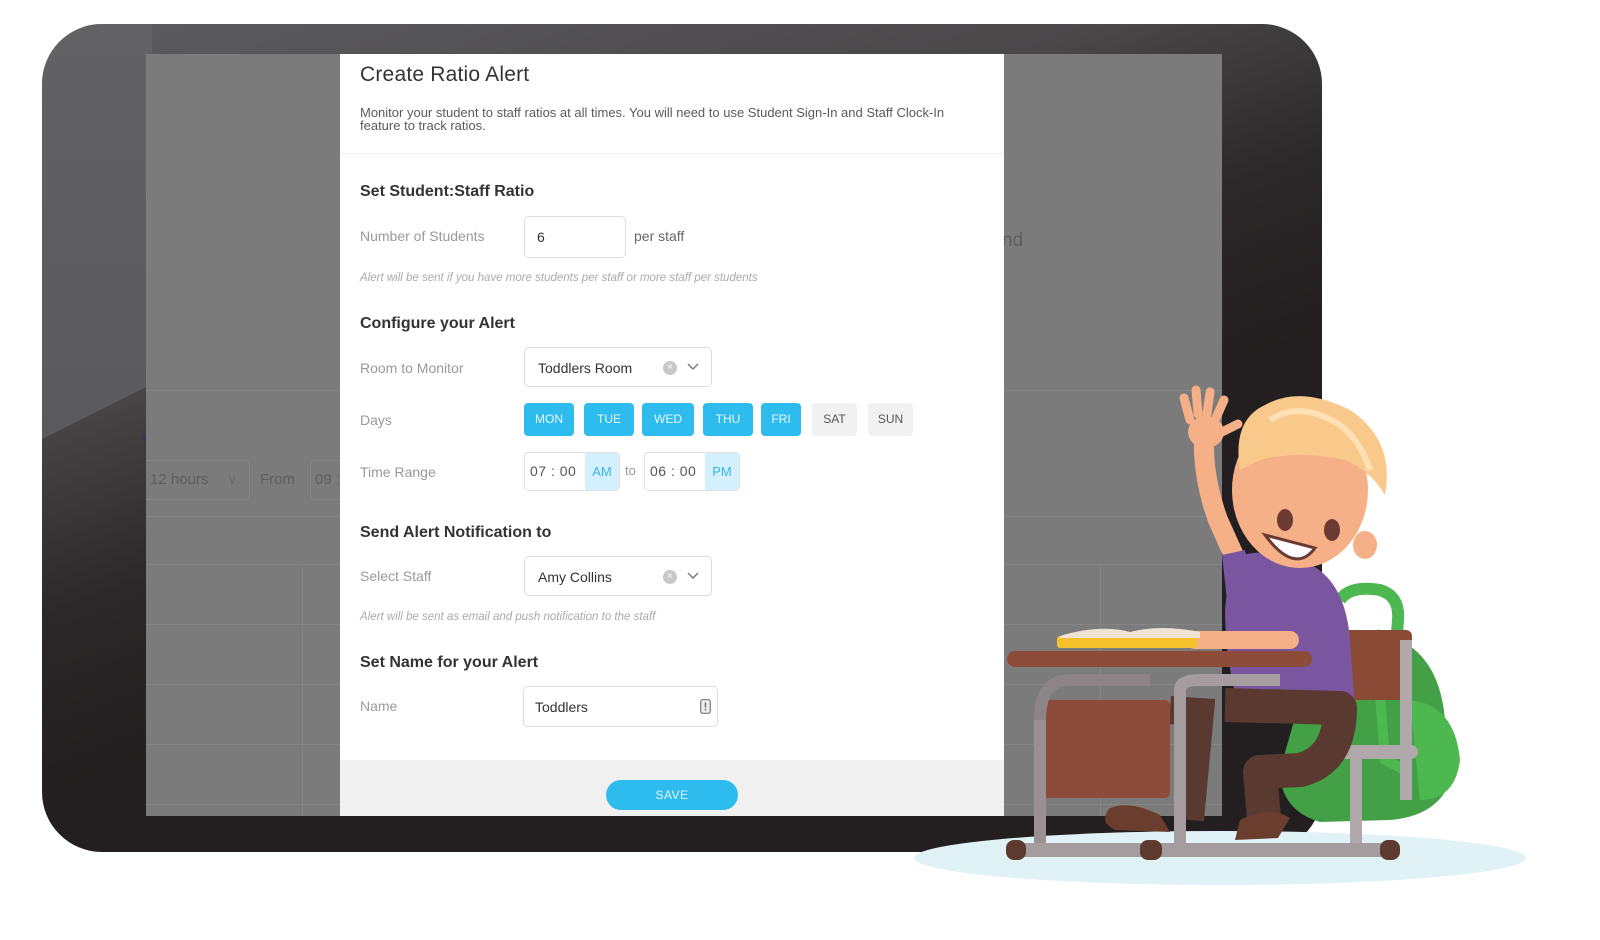 Image resolution: width=1600 pixels, height=940 pixels. What do you see at coordinates (602, 471) in the screenshot?
I see `start-ampm-toggle: AM` at bounding box center [602, 471].